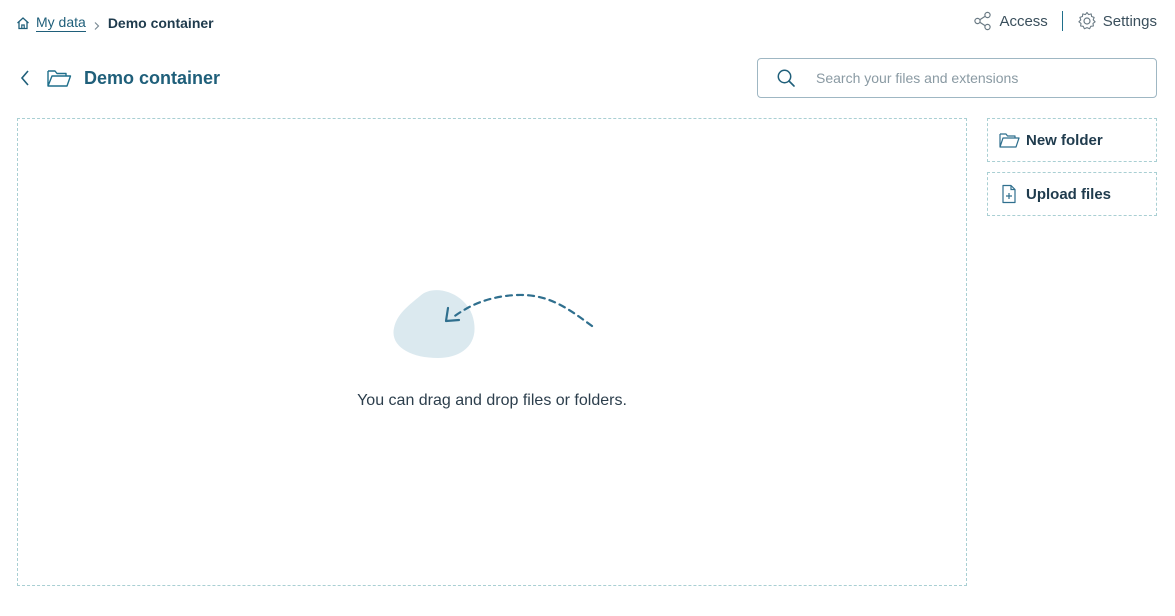 This screenshot has height=616, width=1175. I want to click on search-box, so click(957, 78).